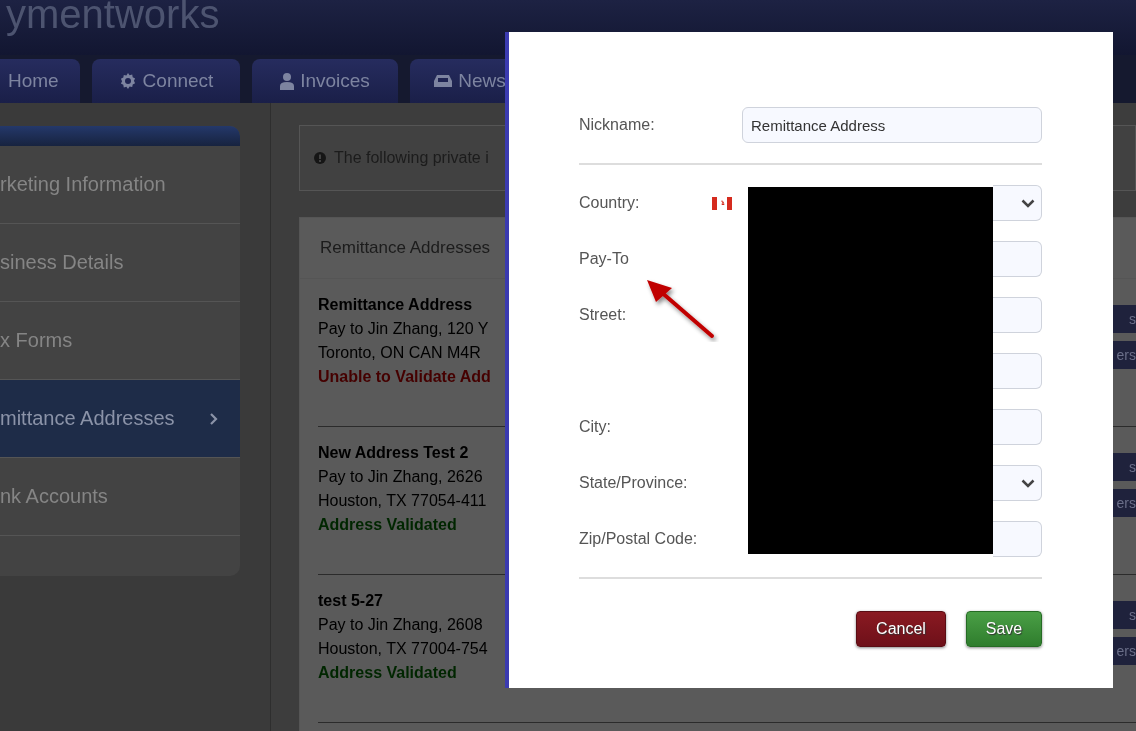 This screenshot has height=731, width=1136. I want to click on sidebar-item: mittance Addresses, so click(120, 419).